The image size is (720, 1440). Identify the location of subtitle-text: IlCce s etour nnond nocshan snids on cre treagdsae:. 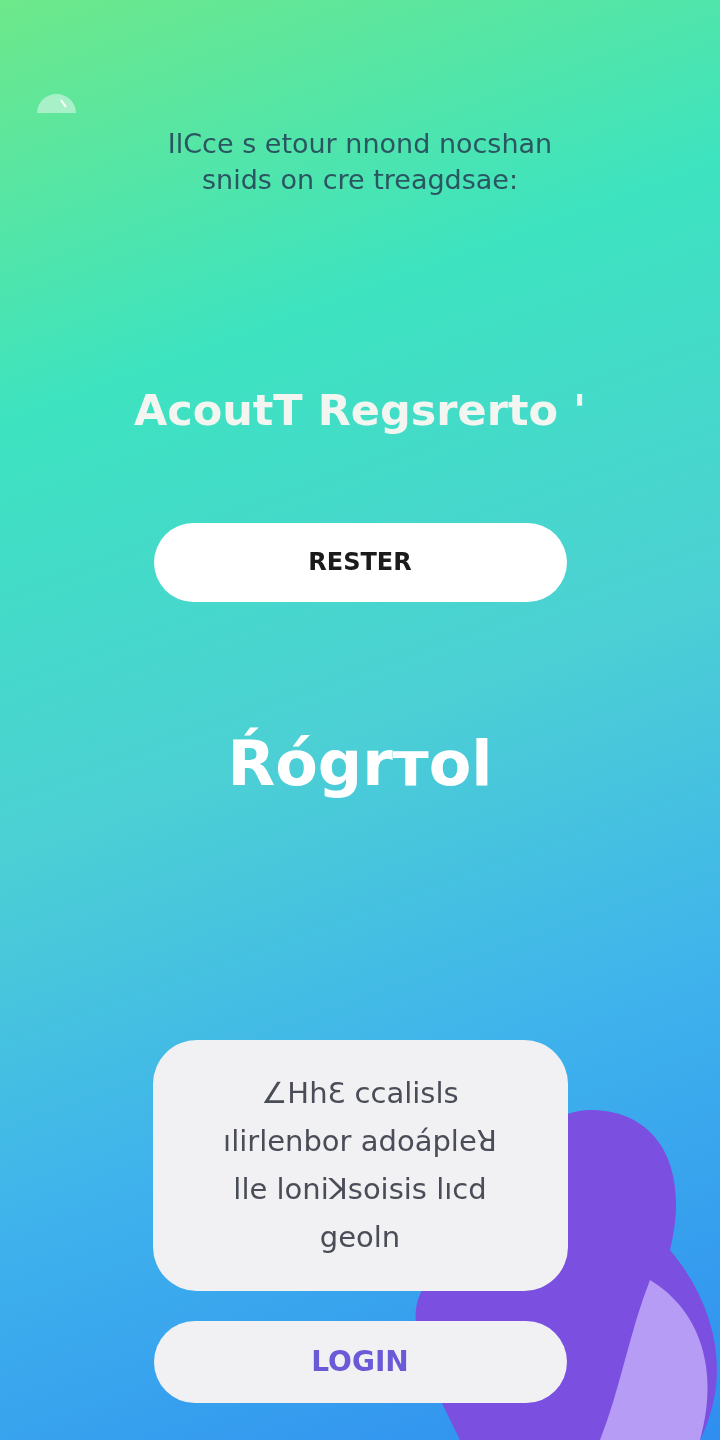
(360, 162).